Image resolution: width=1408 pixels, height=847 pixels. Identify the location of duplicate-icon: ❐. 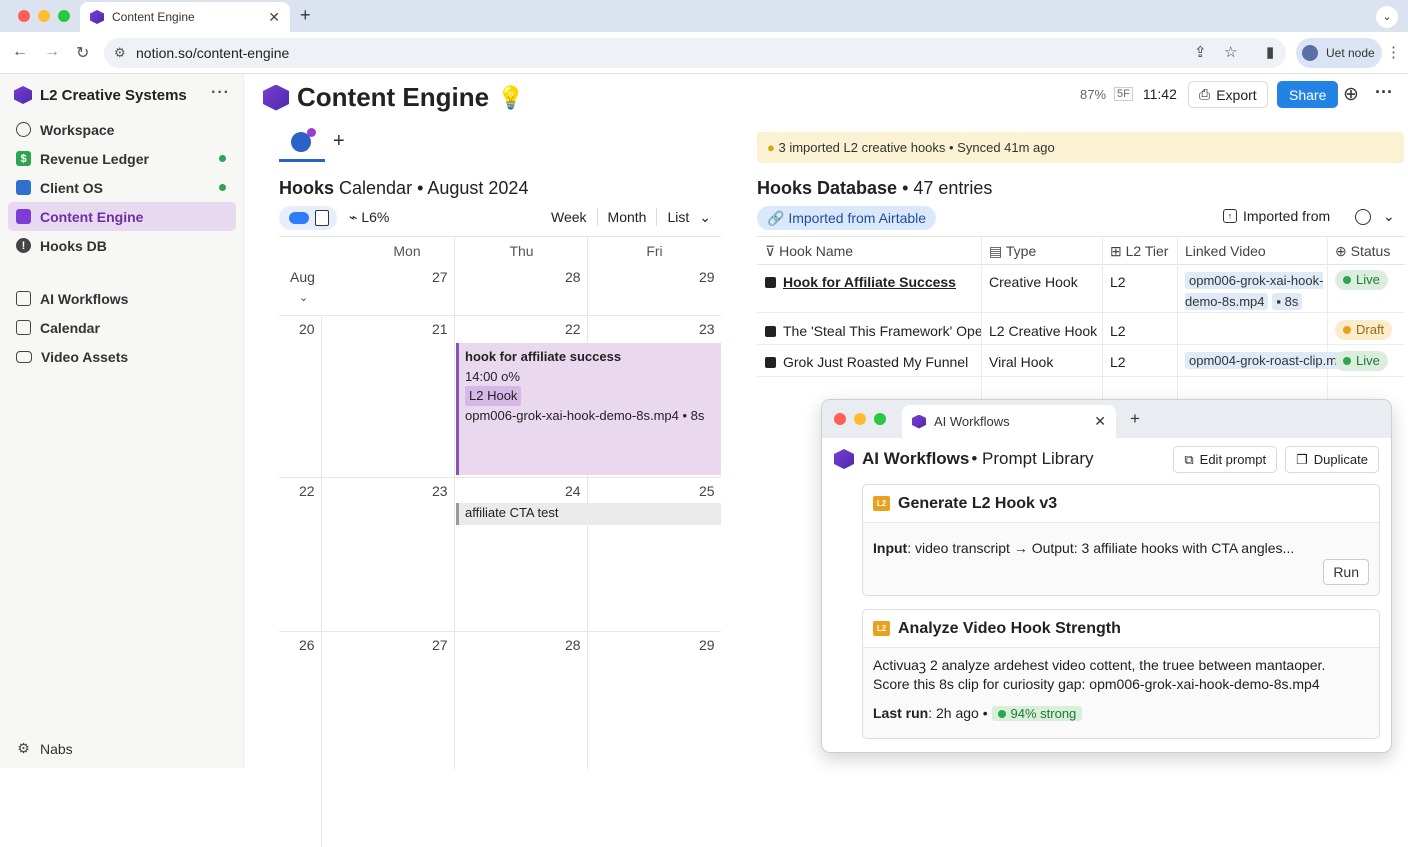
(1302, 459).